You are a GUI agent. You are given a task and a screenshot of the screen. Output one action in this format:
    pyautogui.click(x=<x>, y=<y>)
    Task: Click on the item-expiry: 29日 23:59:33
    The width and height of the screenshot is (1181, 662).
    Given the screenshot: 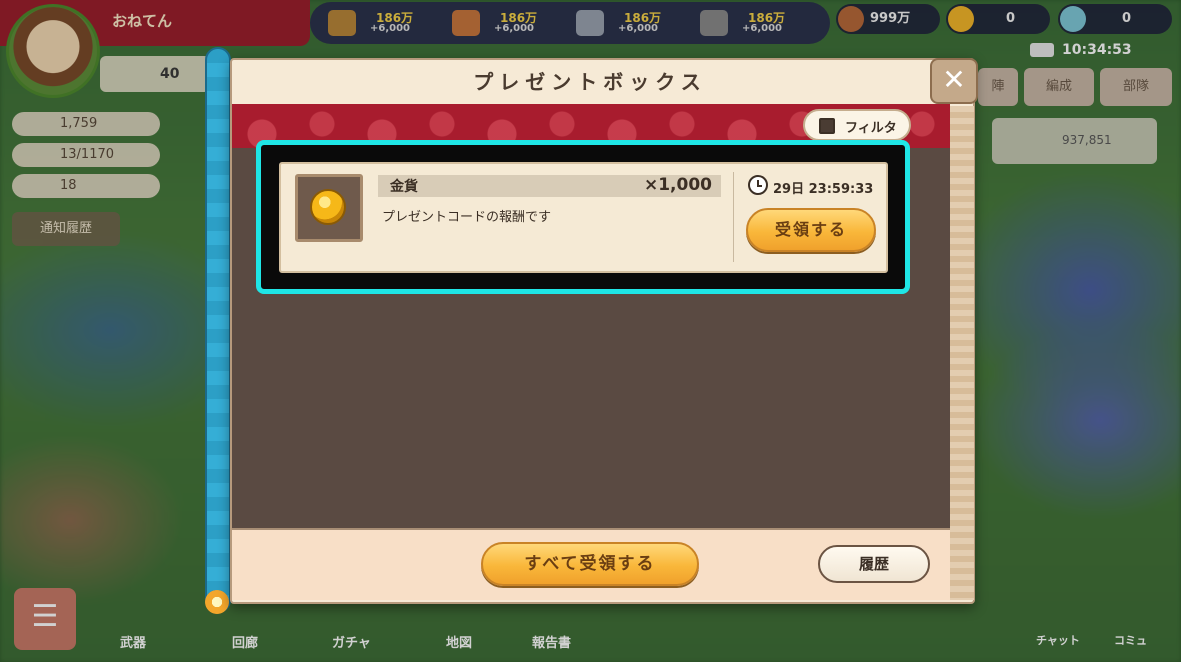 What is the action you would take?
    pyautogui.click(x=823, y=189)
    